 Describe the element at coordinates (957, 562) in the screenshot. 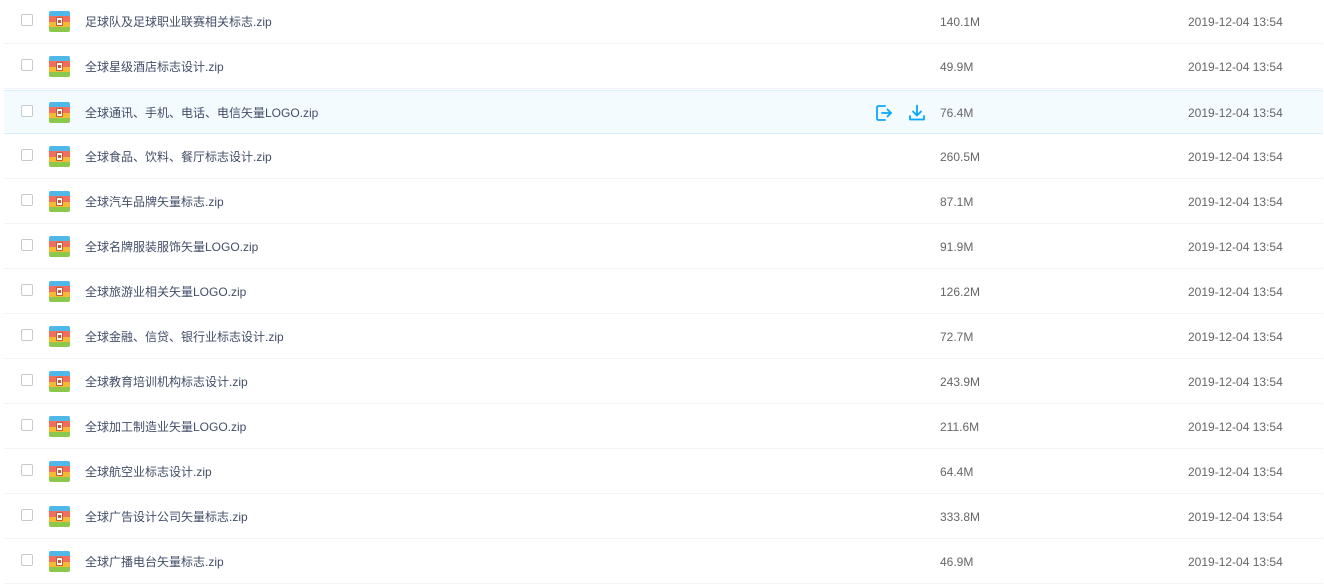

I see `file-size: 46.9M` at that location.